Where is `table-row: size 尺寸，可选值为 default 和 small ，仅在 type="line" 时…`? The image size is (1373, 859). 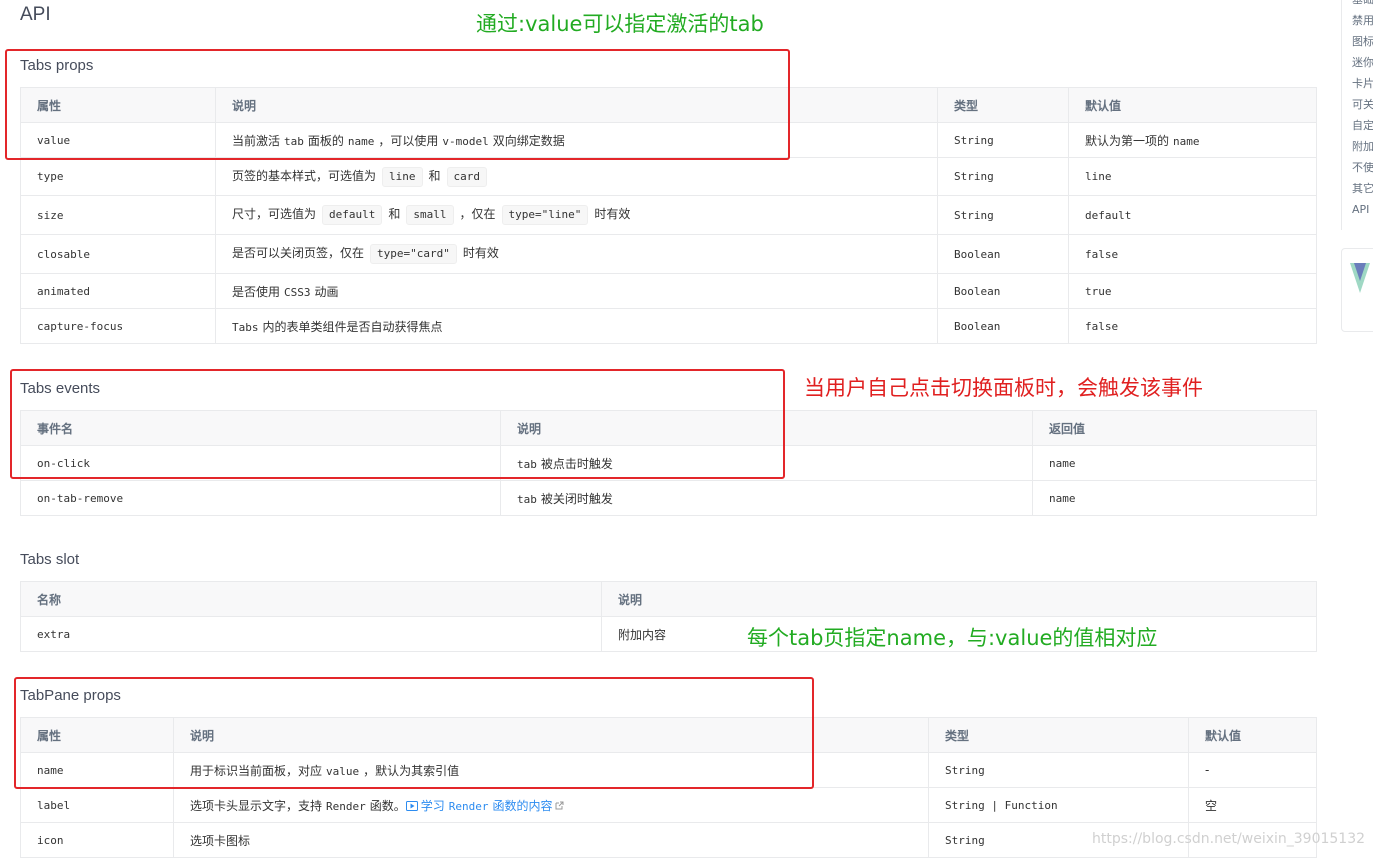 table-row: size 尺寸，可选值为 default 和 small ，仅在 type="line" 时… is located at coordinates (668, 215).